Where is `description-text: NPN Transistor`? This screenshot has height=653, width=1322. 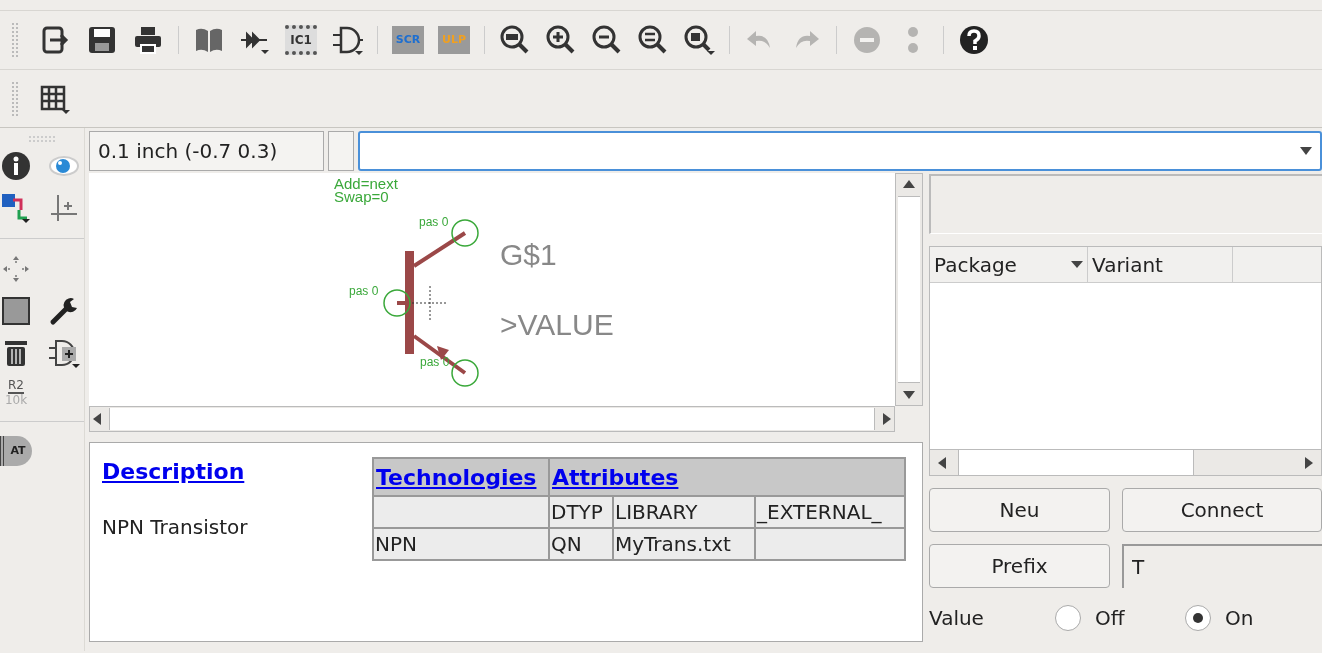
description-text: NPN Transistor is located at coordinates (175, 527).